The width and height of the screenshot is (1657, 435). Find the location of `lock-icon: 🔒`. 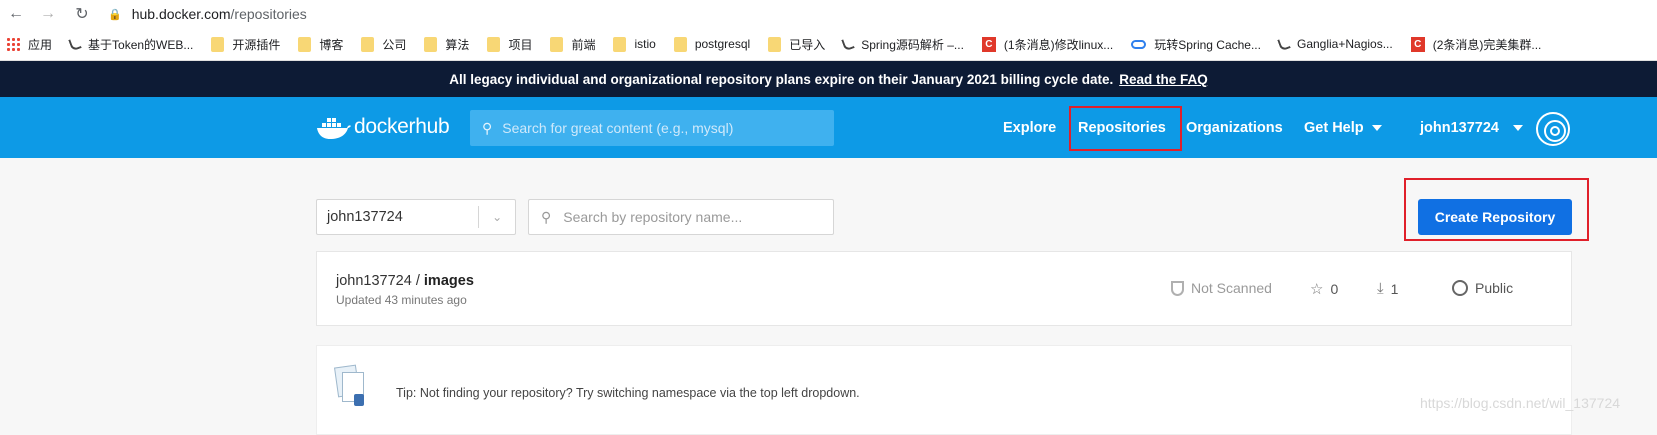

lock-icon: 🔒 is located at coordinates (115, 14).